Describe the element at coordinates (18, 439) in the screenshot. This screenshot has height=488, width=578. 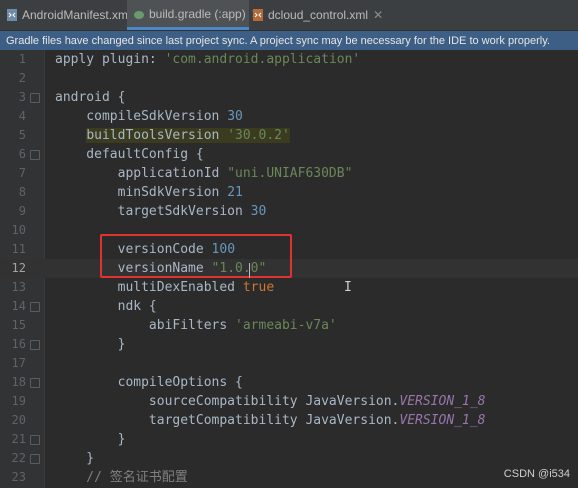
I see `line-number: 21` at that location.